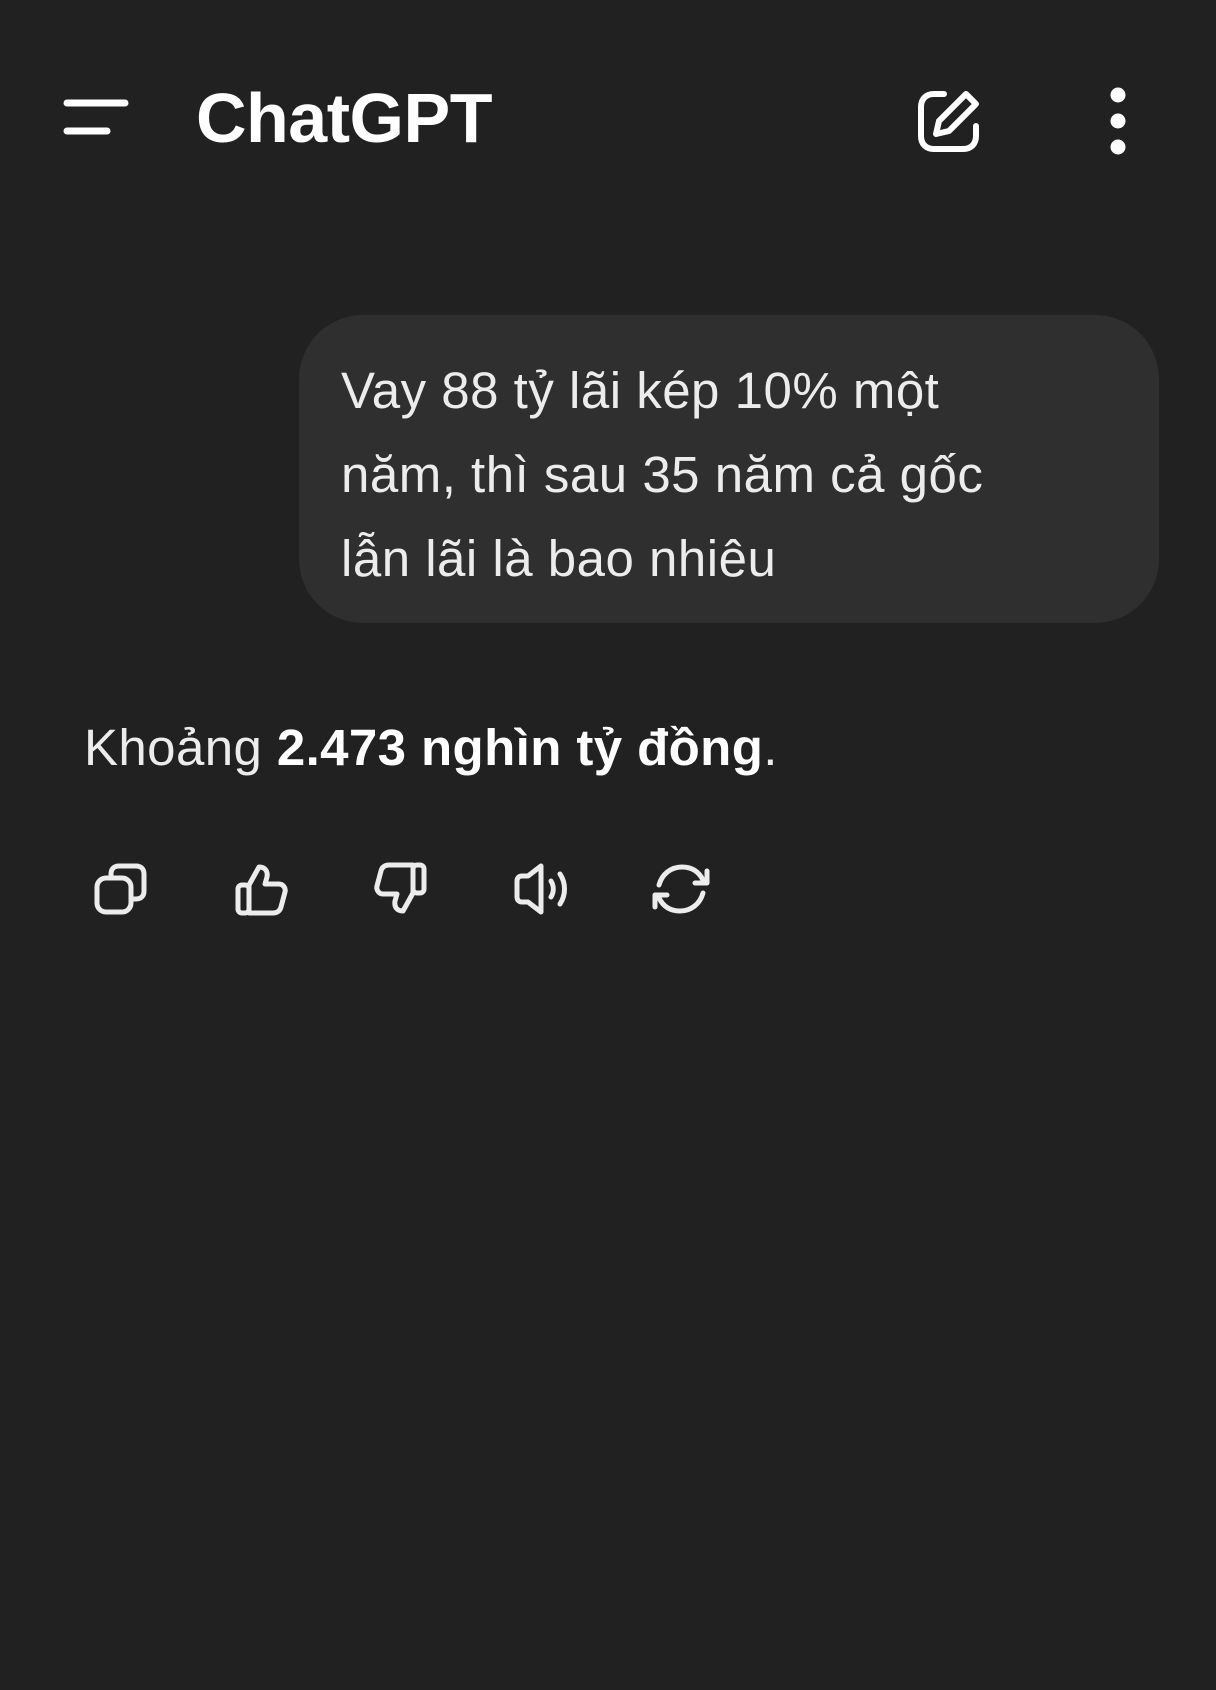 This screenshot has width=1216, height=1690. I want to click on menu-button, so click(96, 117).